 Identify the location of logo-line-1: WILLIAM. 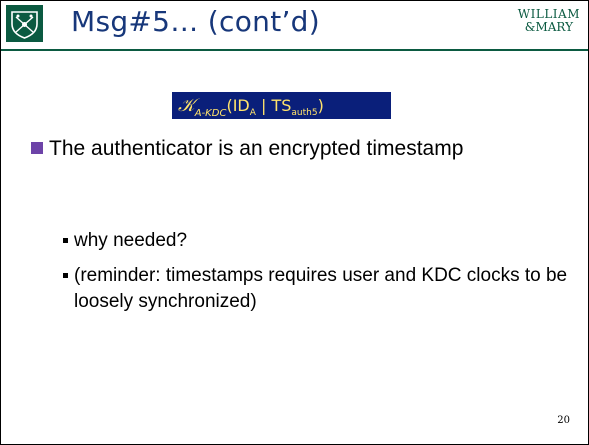
(548, 14).